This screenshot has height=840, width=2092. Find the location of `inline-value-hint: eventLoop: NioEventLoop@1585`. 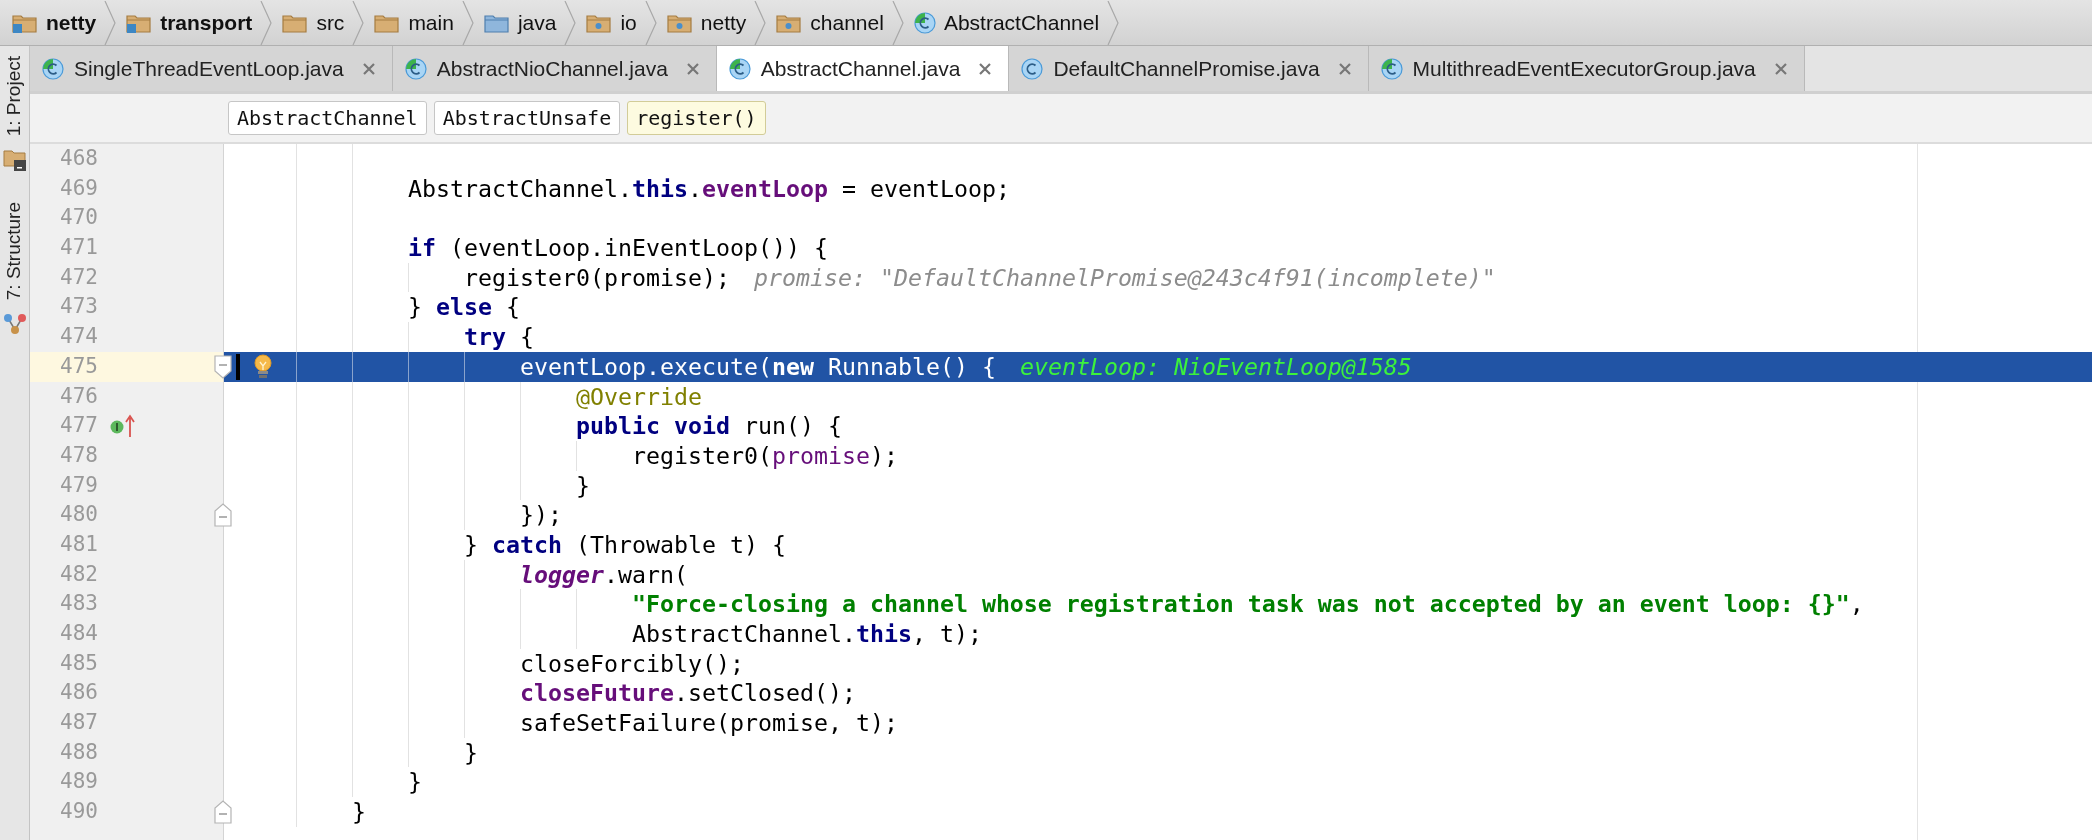

inline-value-hint: eventLoop: NioEventLoop@1585 is located at coordinates (1215, 366).